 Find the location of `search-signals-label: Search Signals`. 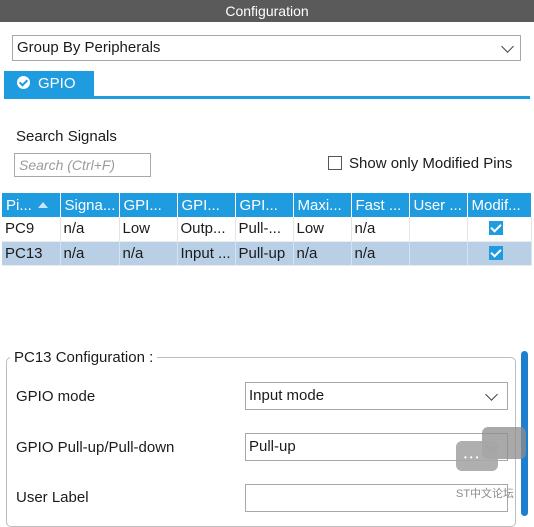

search-signals-label: Search Signals is located at coordinates (66, 136).